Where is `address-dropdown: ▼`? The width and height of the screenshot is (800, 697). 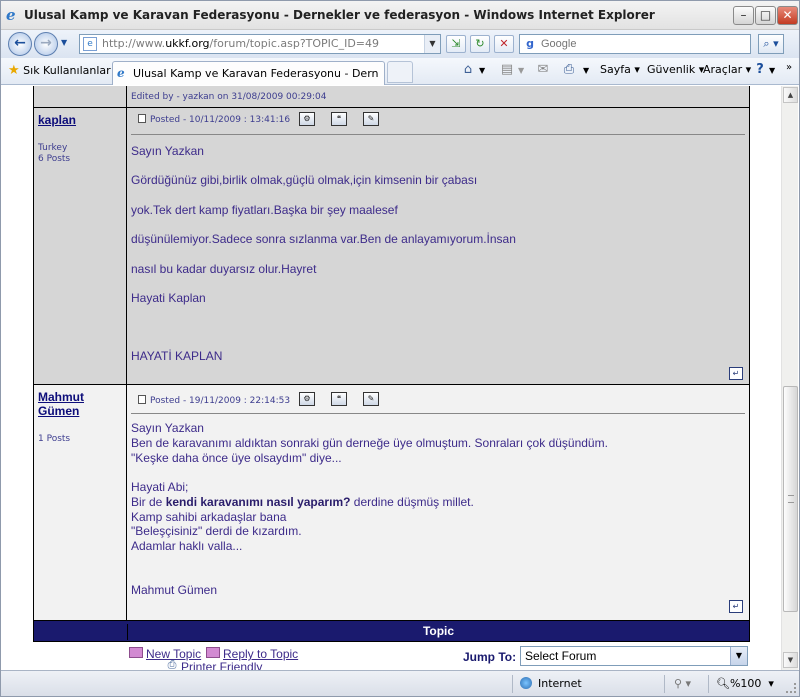 address-dropdown: ▼ is located at coordinates (432, 44).